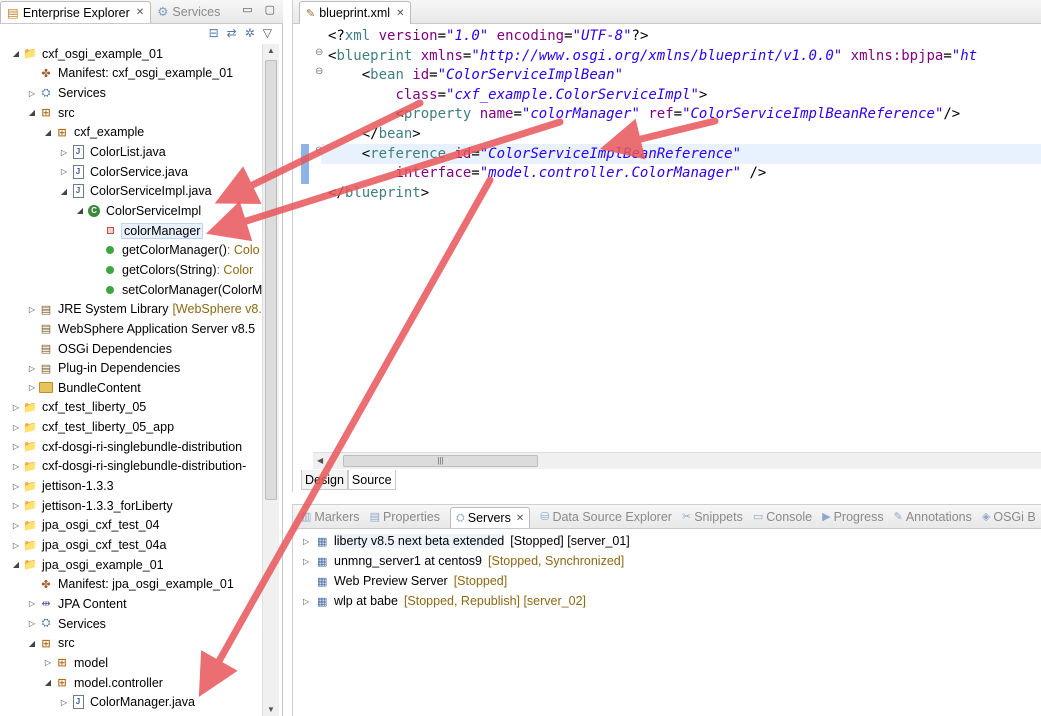 This screenshot has height=716, width=1041. I want to click on tree-item: ▷ ▤ Plug-in Dependencies, so click(131, 368).